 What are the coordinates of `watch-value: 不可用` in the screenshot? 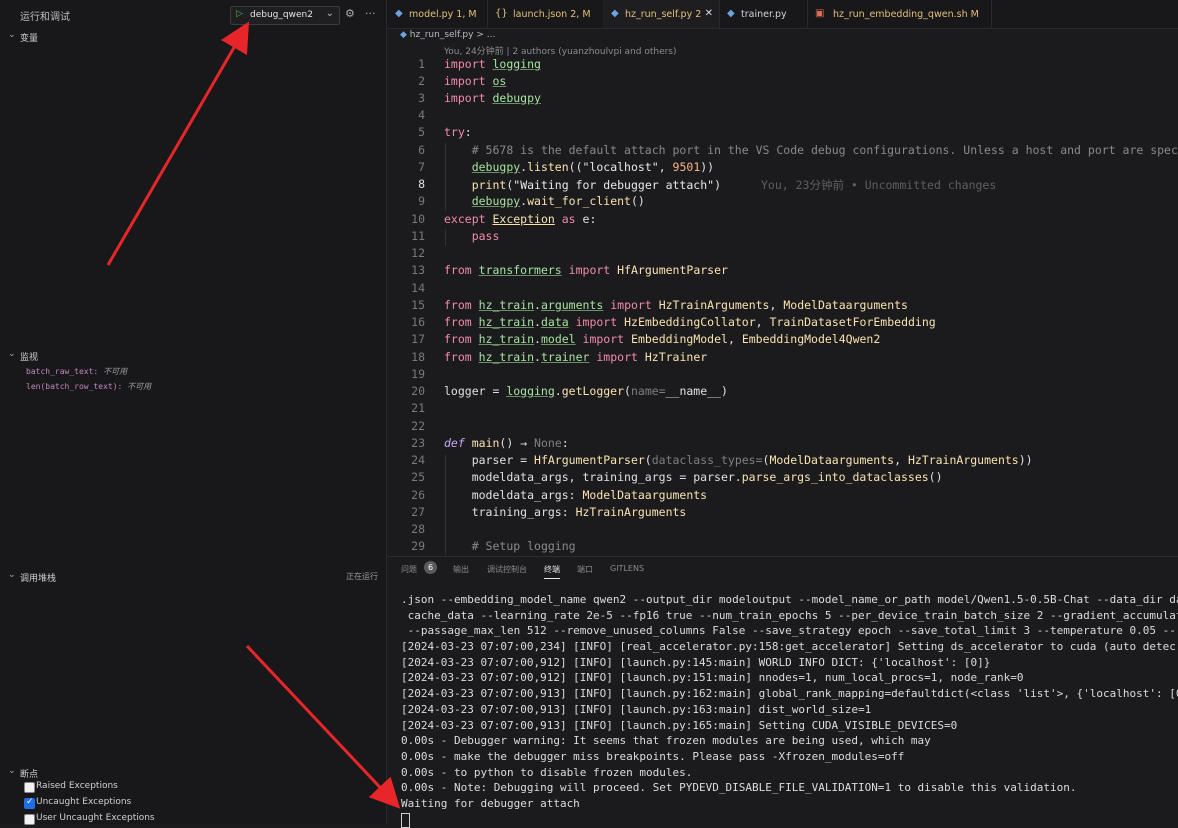 It's located at (139, 386).